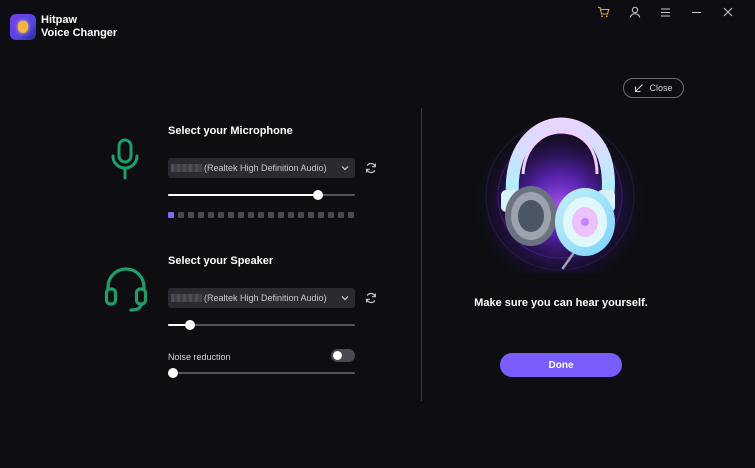  Describe the element at coordinates (421, 254) in the screenshot. I see `panel-divider` at that location.